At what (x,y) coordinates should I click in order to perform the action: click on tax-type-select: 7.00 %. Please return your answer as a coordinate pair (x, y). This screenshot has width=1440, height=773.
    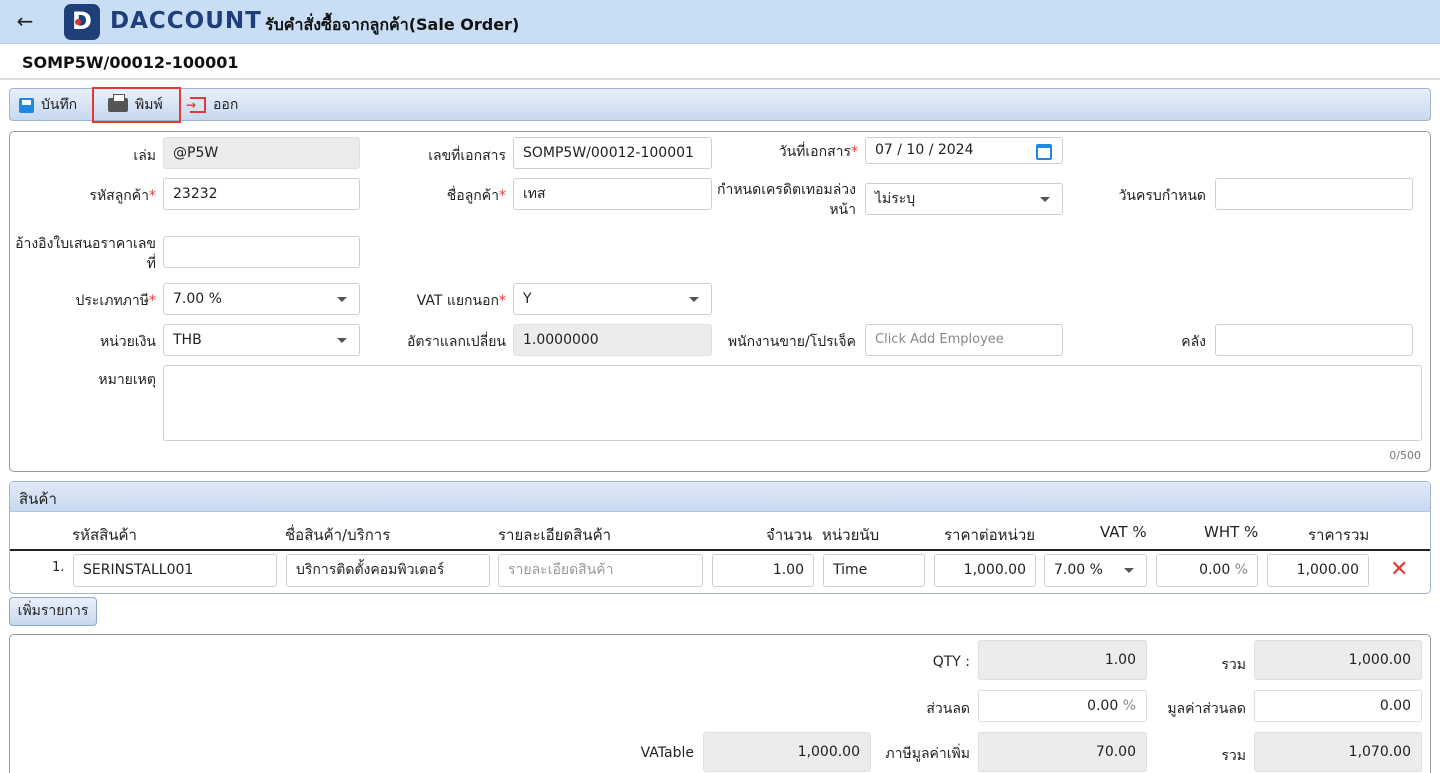
    Looking at the image, I should click on (261, 299).